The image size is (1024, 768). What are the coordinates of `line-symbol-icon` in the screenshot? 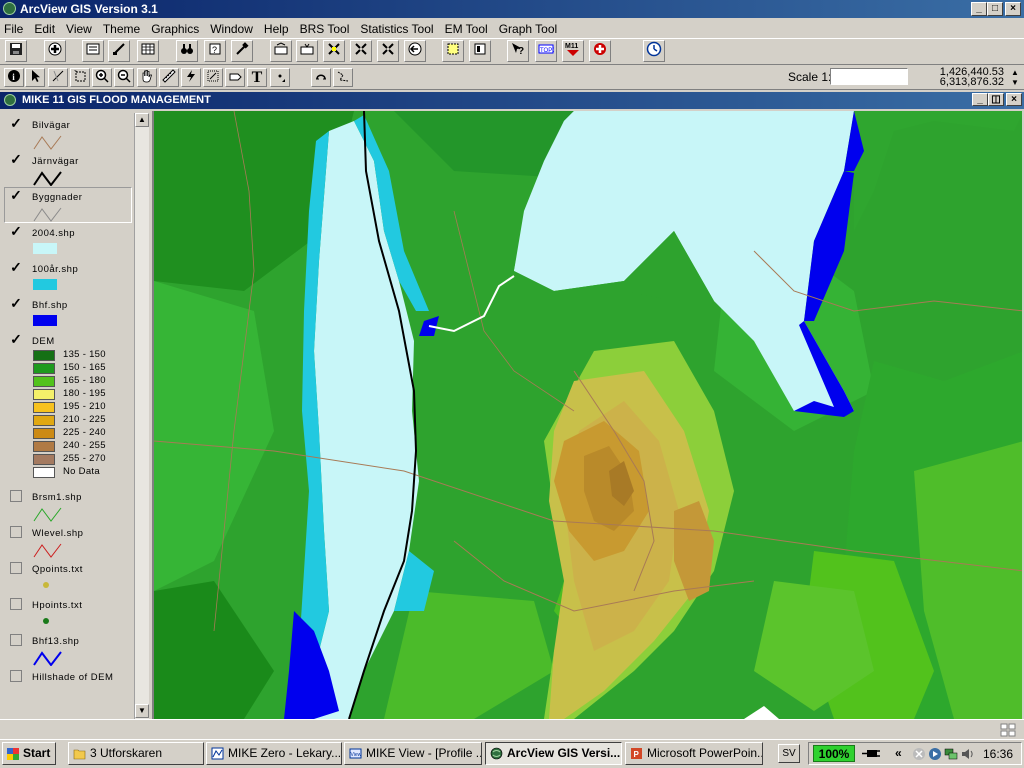 It's located at (47, 550).